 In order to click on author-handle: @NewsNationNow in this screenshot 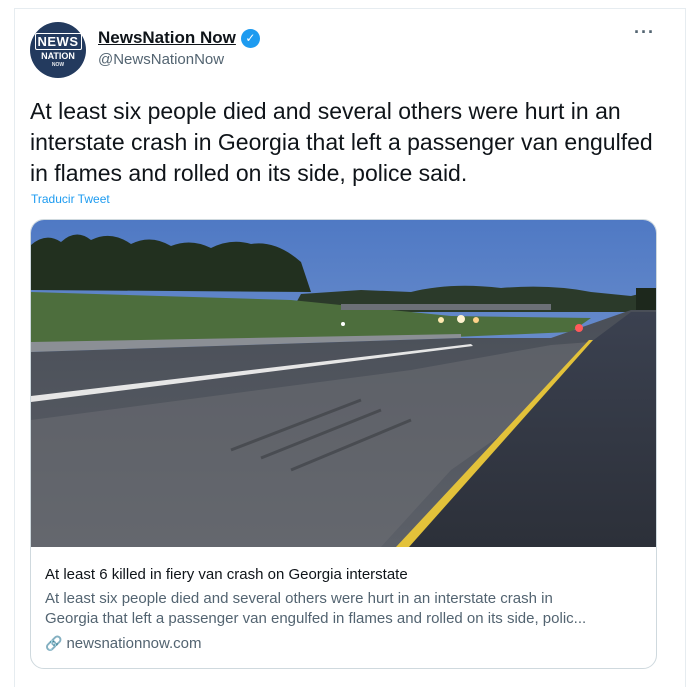, I will do `click(161, 59)`.